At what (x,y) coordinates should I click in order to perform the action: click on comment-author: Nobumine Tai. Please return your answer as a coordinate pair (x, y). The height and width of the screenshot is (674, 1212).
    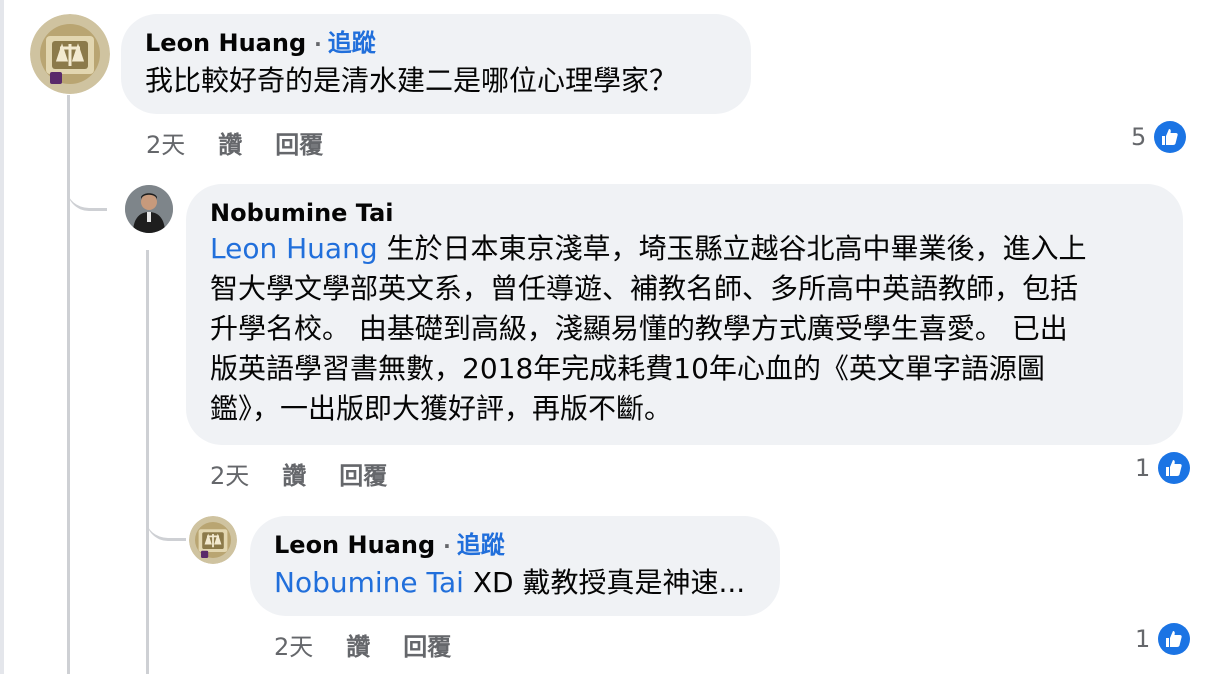
    Looking at the image, I should click on (302, 213).